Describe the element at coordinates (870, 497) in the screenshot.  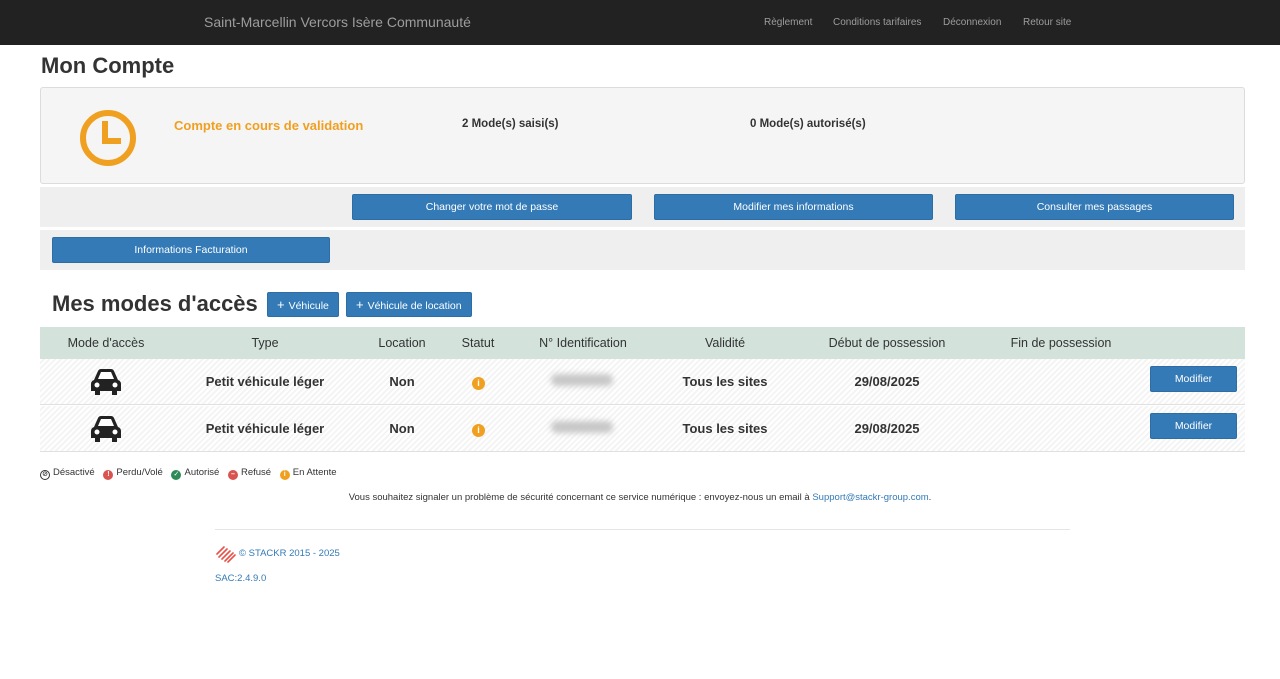
I see `support-email-link: Support@stackr-group.com` at that location.